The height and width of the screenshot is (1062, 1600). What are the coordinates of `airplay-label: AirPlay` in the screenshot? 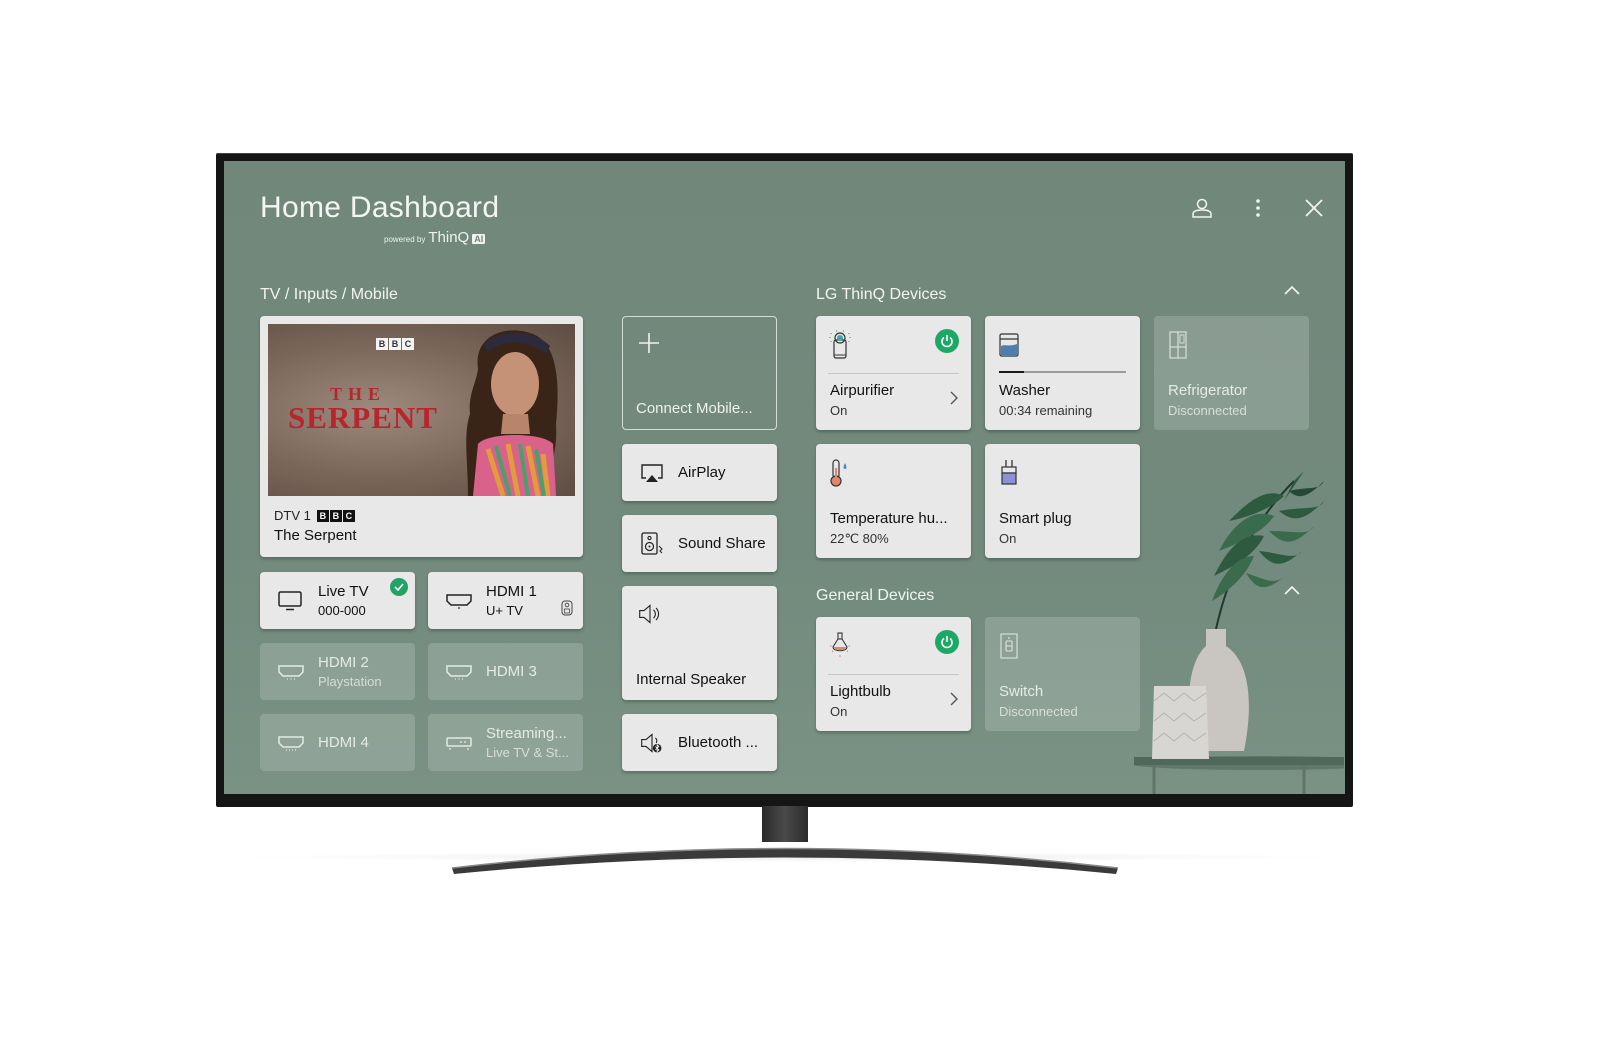 It's located at (702, 472).